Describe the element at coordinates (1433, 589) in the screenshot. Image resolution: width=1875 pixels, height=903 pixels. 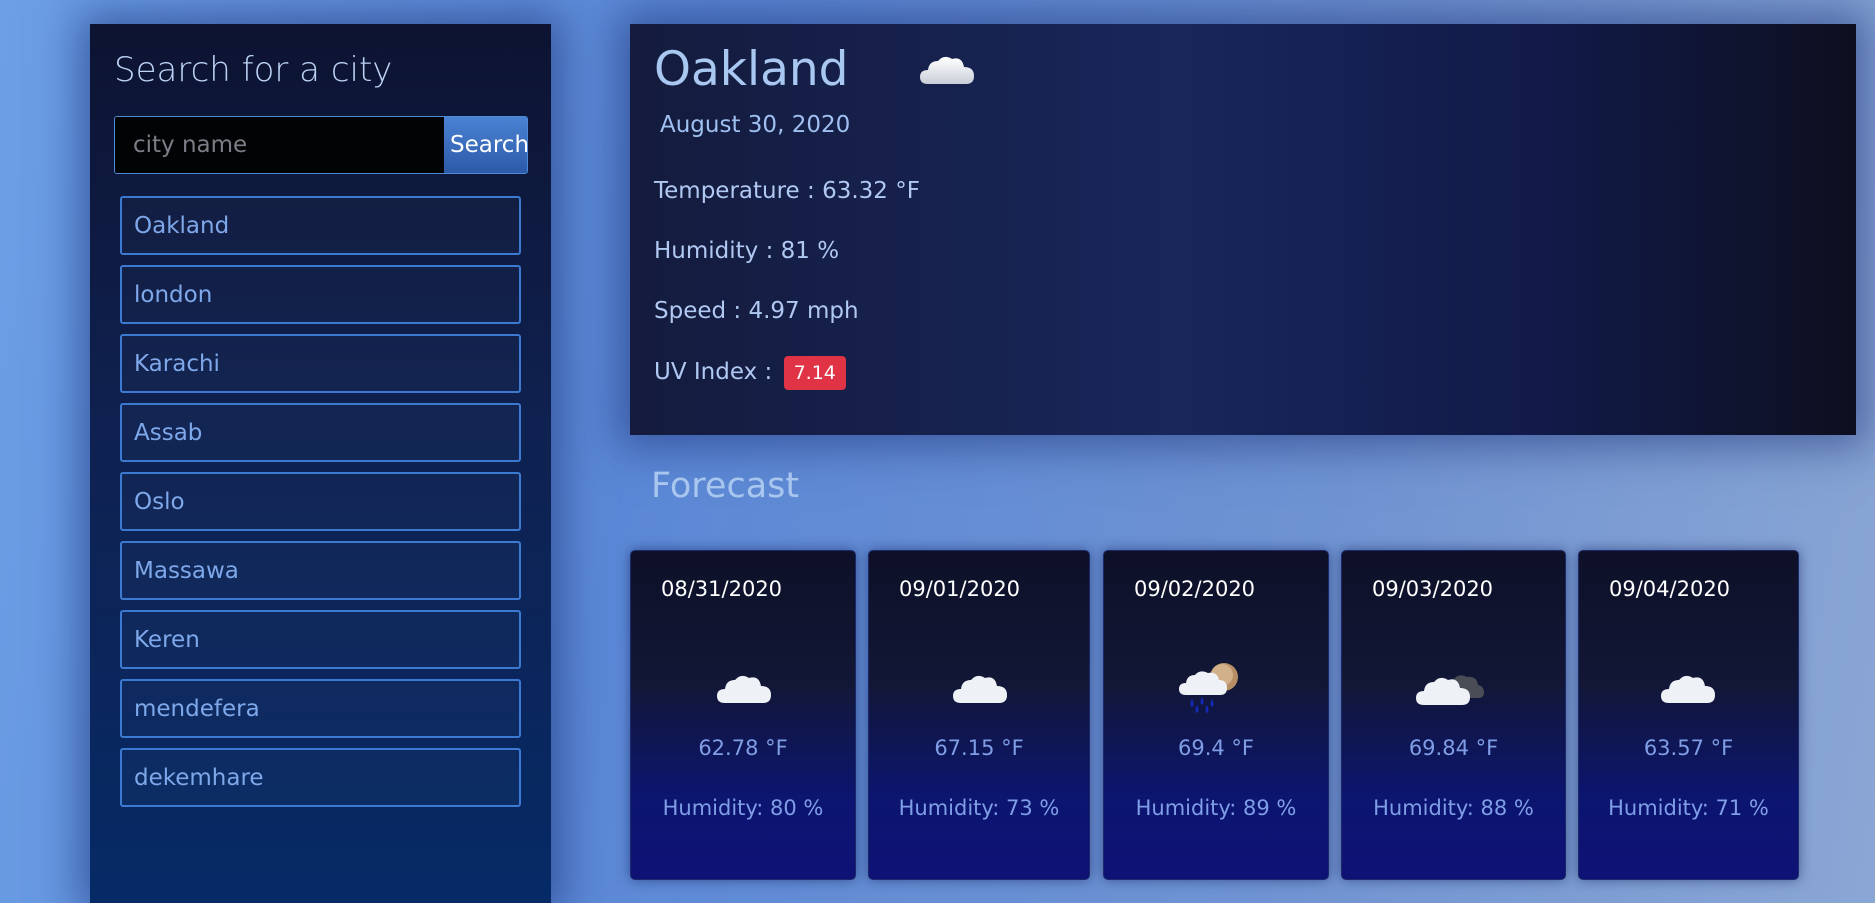
I see `forecast-date: 09/03/2020` at that location.